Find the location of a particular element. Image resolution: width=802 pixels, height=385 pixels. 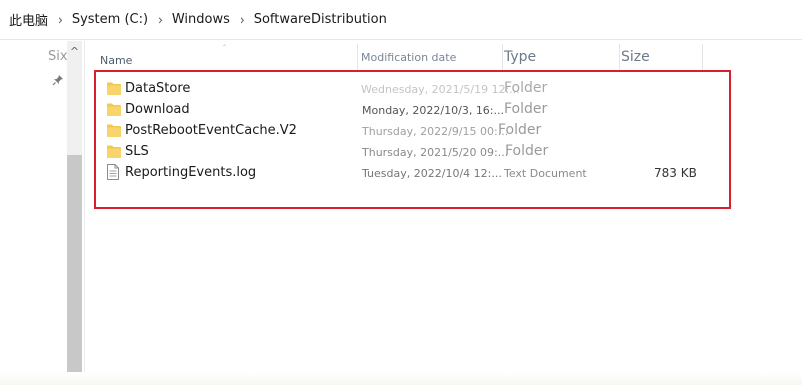

sort-indicator-icon: ⌃ is located at coordinates (225, 47).